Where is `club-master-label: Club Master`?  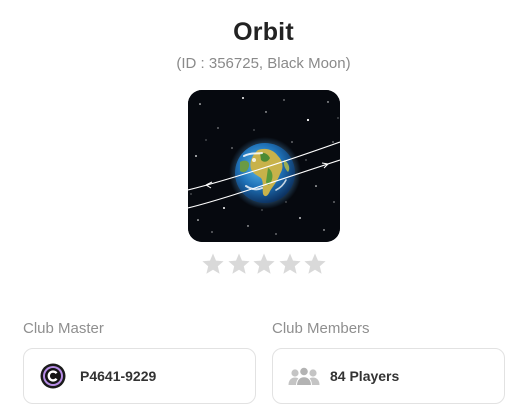 club-master-label: Club Master is located at coordinates (63, 328).